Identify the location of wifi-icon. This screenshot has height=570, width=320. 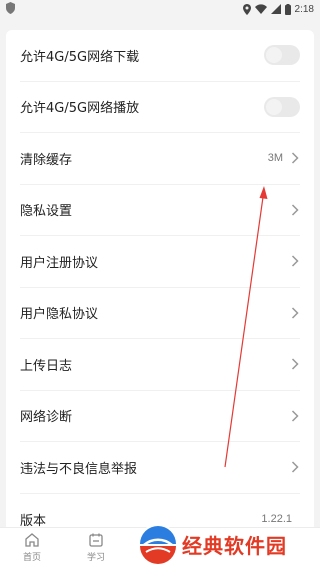
(260, 9).